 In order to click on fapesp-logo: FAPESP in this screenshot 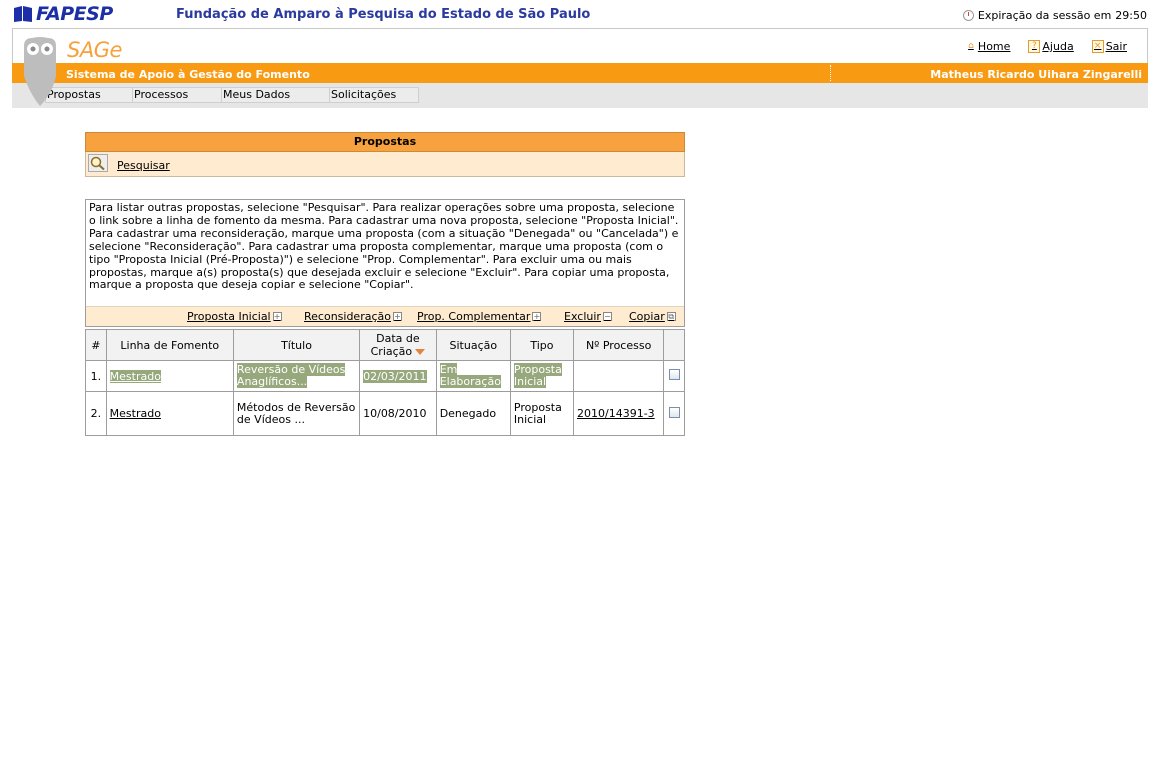, I will do `click(62, 14)`.